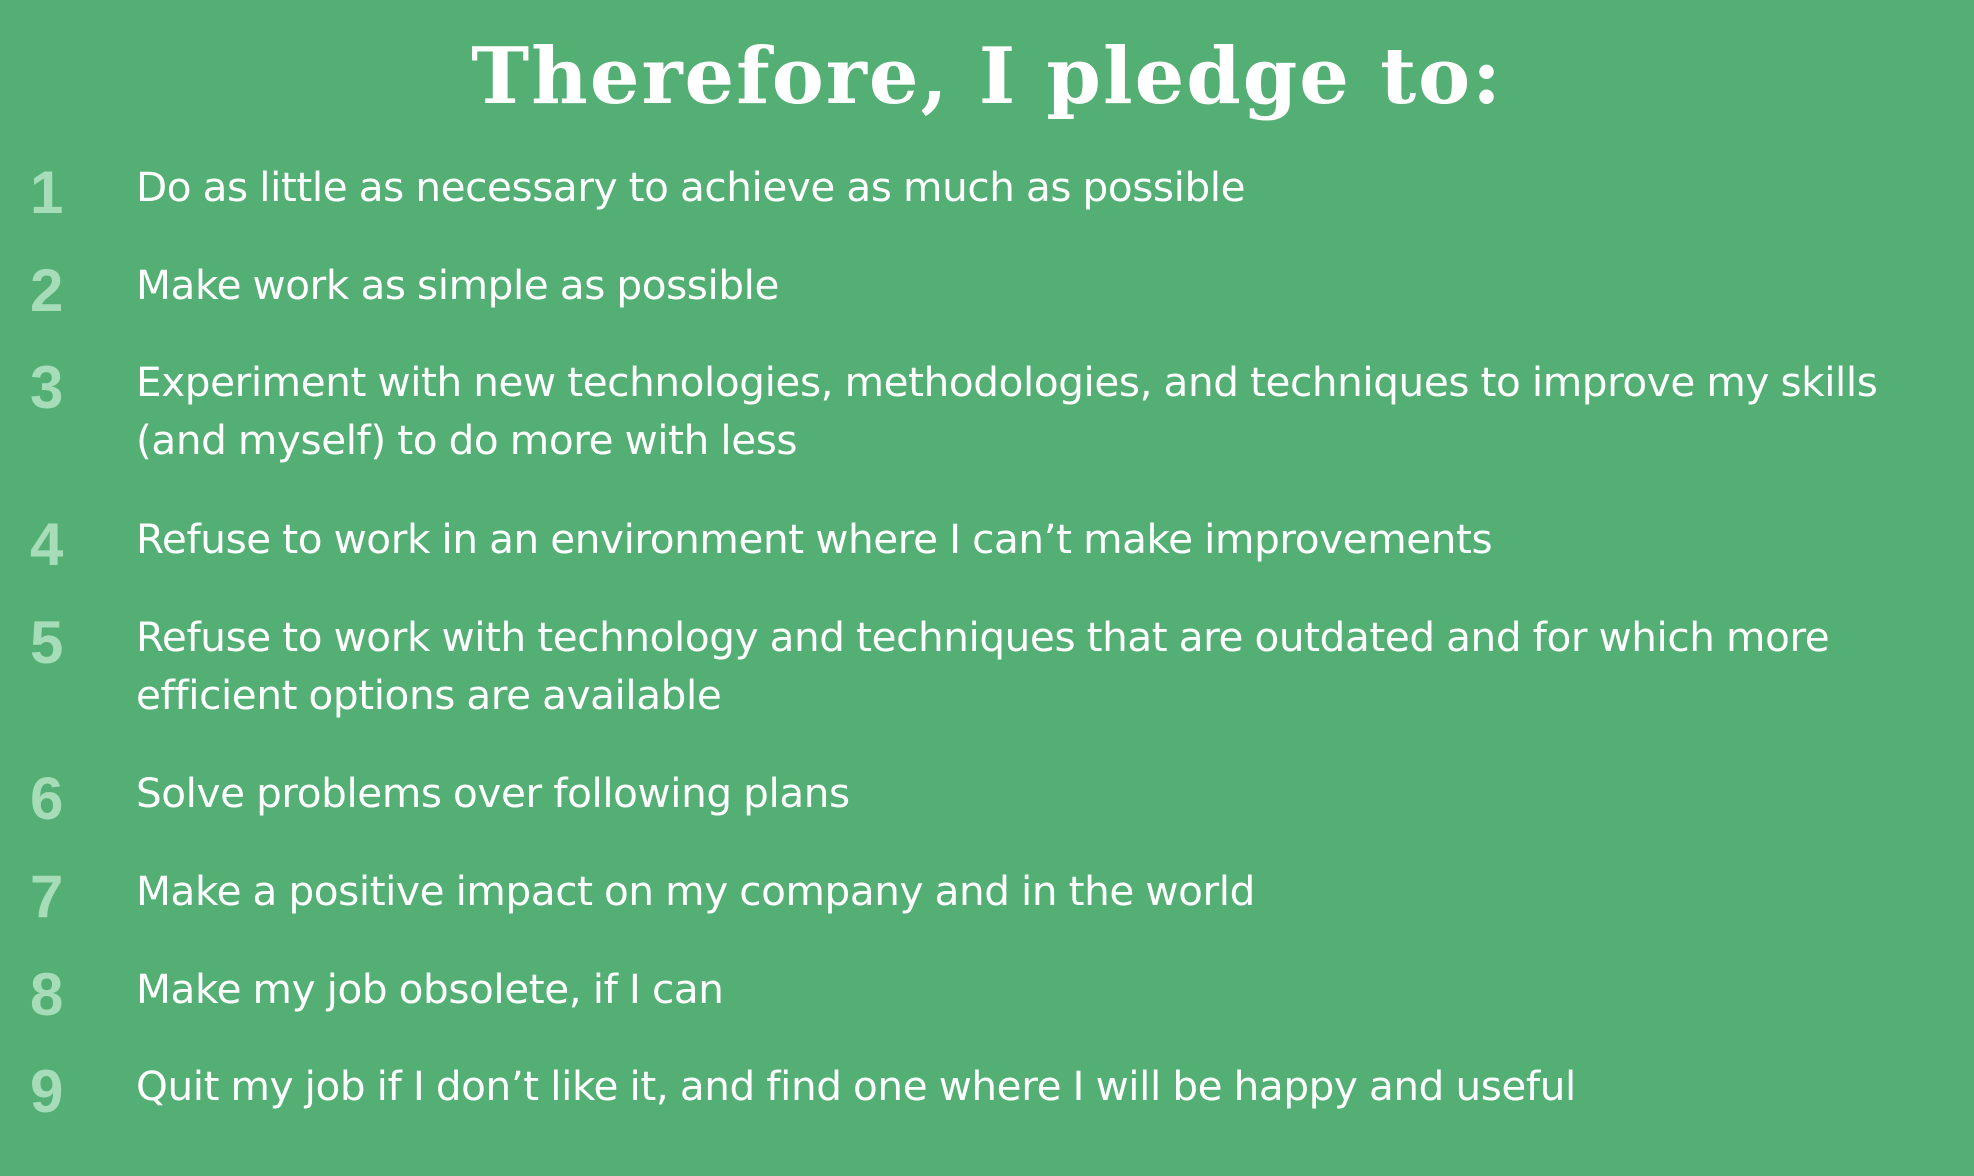 Image resolution: width=1974 pixels, height=1176 pixels. I want to click on pledge-number: 2, so click(47, 290).